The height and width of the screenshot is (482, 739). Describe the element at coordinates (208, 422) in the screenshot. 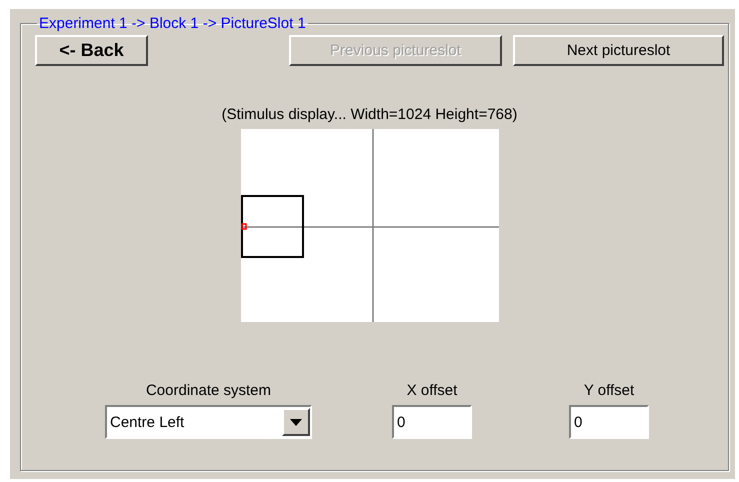

I see `coordinate-dropdown: Centre Left` at that location.